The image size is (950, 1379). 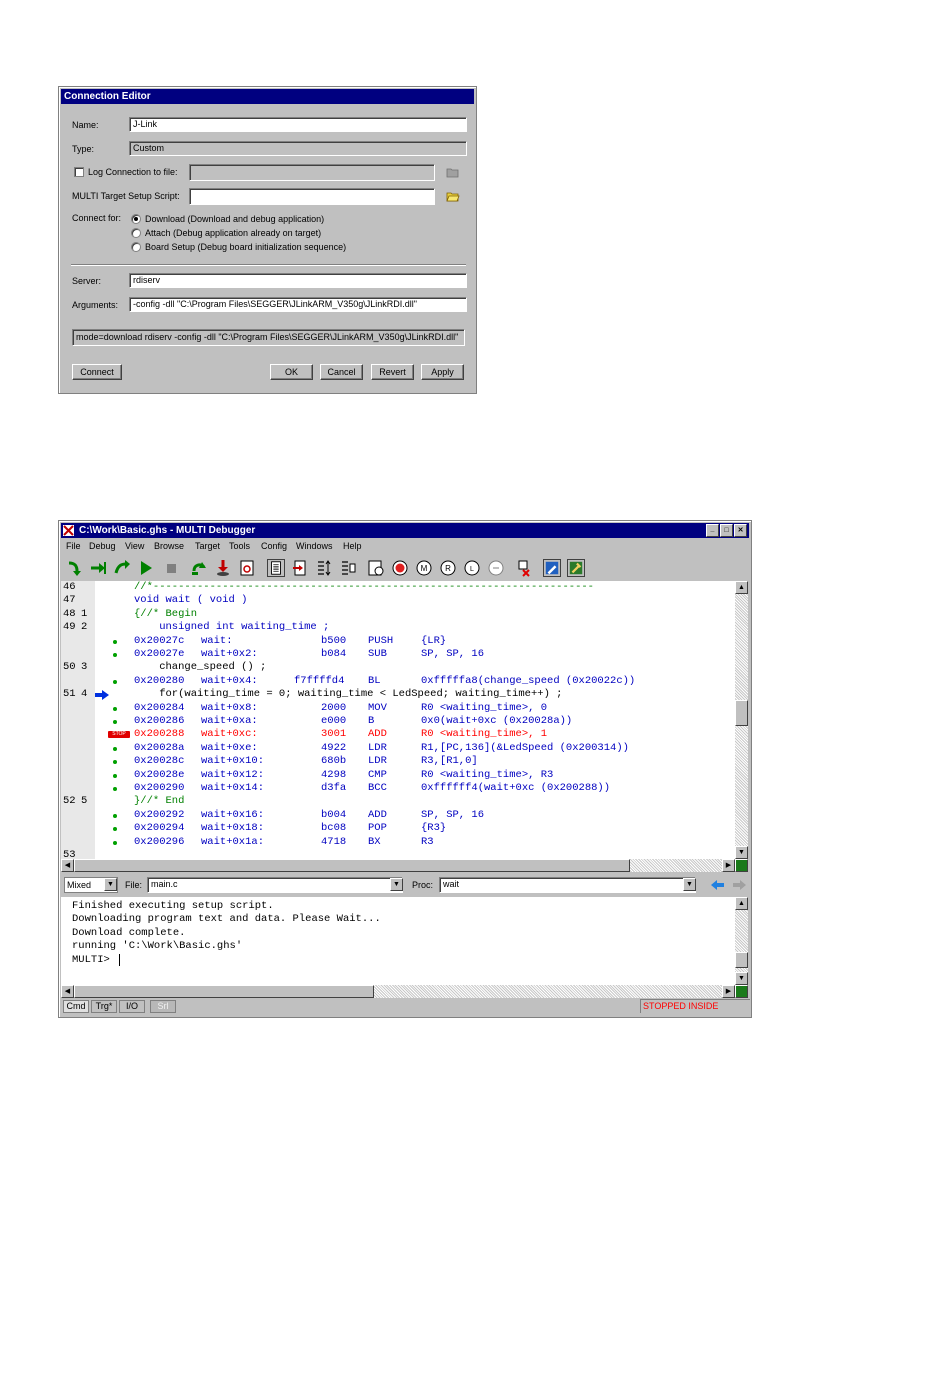 What do you see at coordinates (400, 568) in the screenshot?
I see `stop-sign-icon` at bounding box center [400, 568].